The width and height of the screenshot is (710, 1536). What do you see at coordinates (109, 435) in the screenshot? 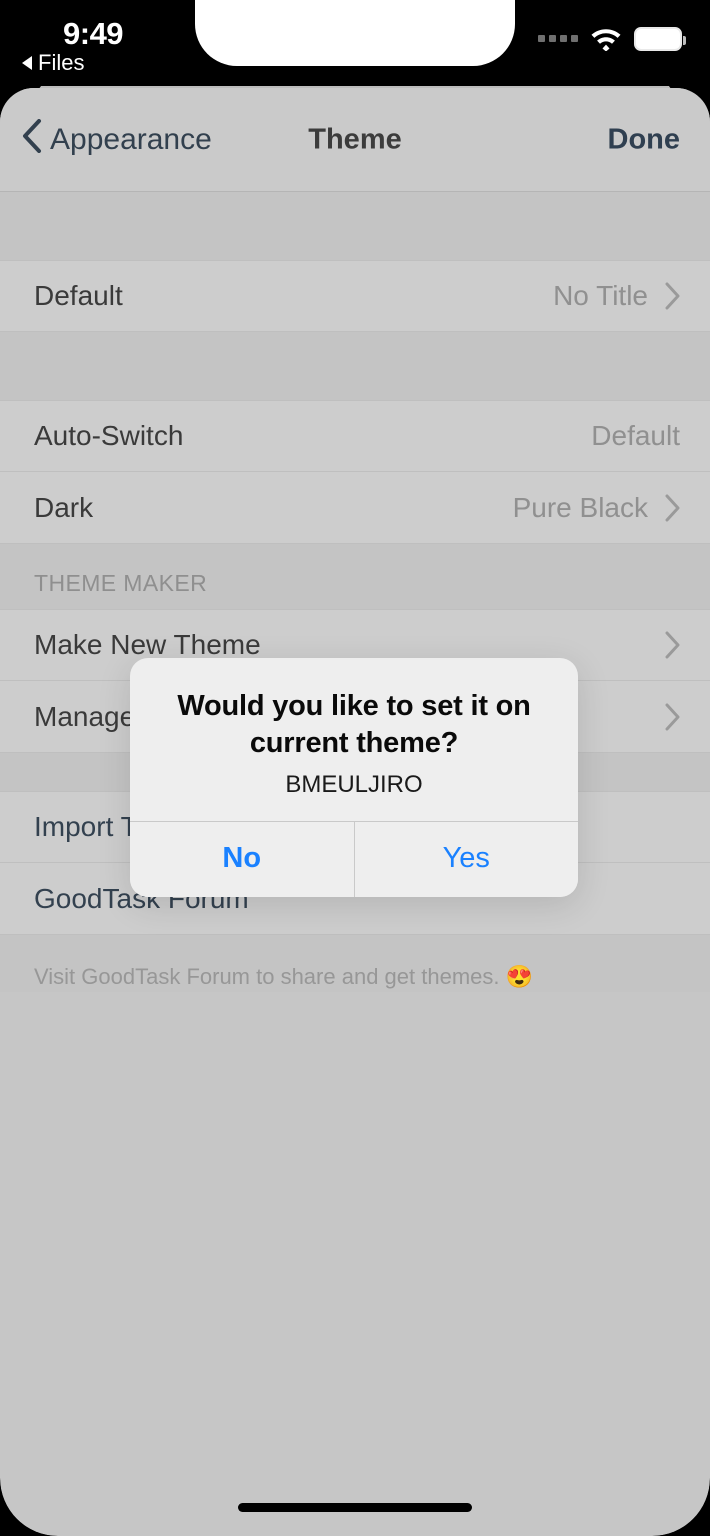
I see `row-label: Auto-Switch` at bounding box center [109, 435].